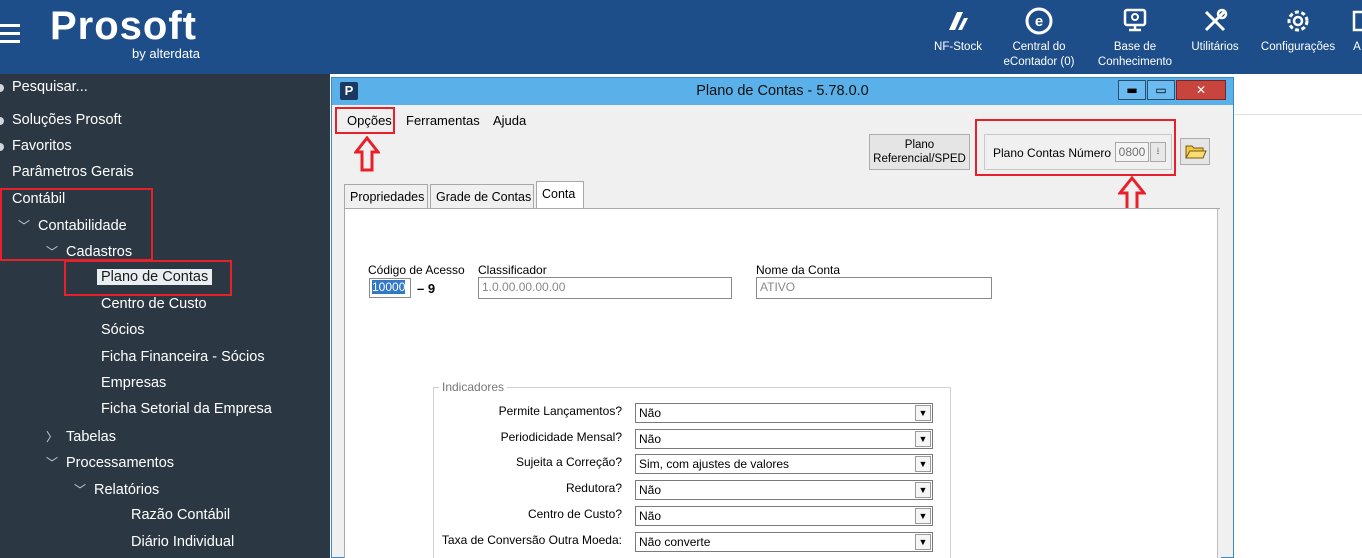 The image size is (1362, 558). I want to click on truncated-tool-button: A, so click(1357, 30).